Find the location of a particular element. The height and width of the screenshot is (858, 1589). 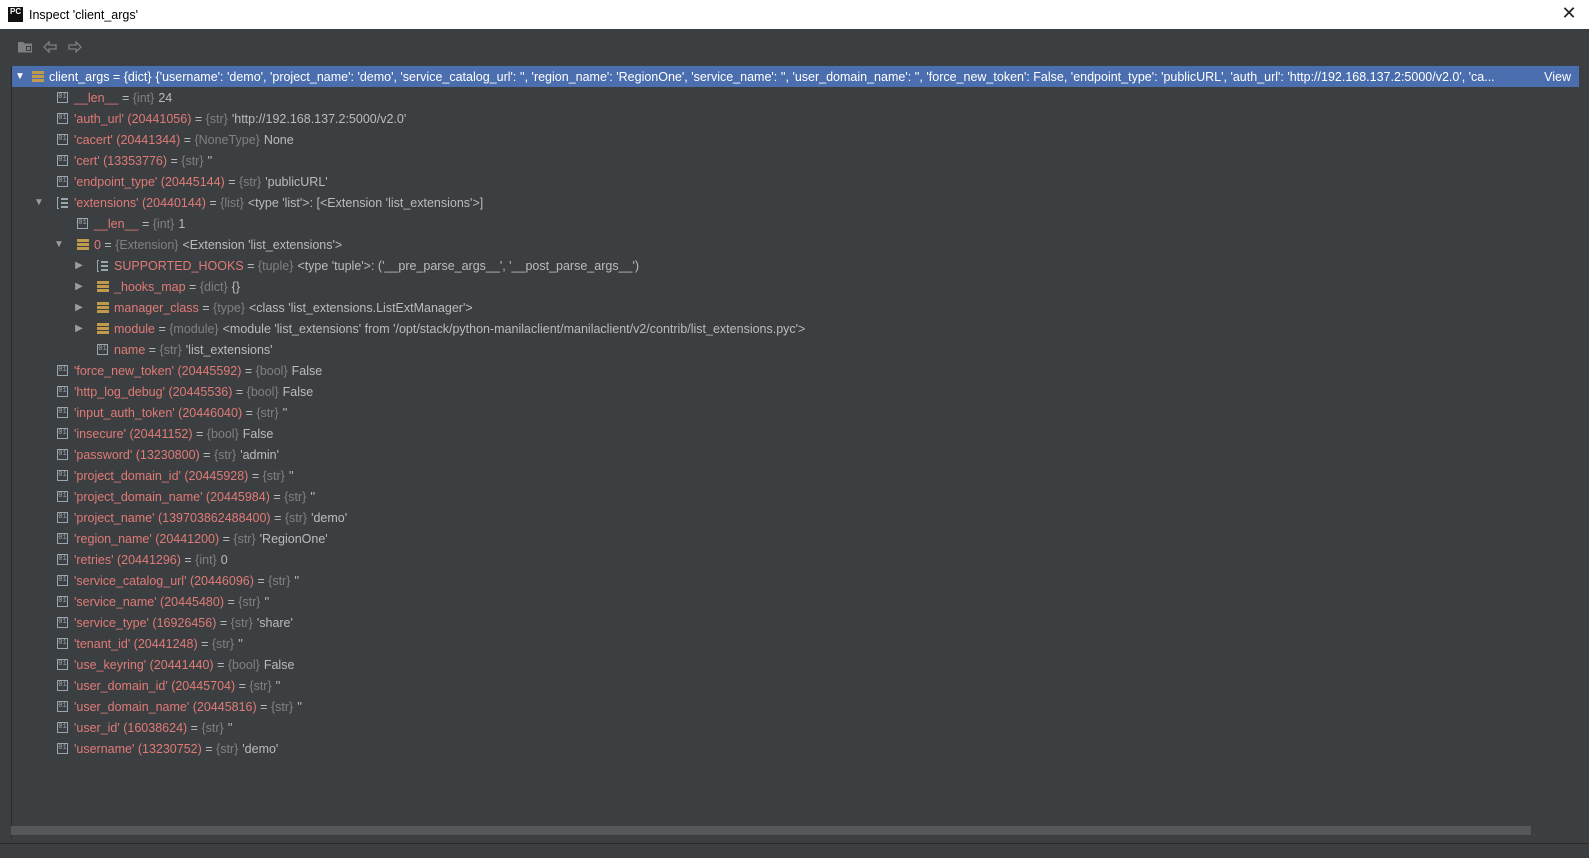

variable-value: 'list_extensions' is located at coordinates (229, 349).